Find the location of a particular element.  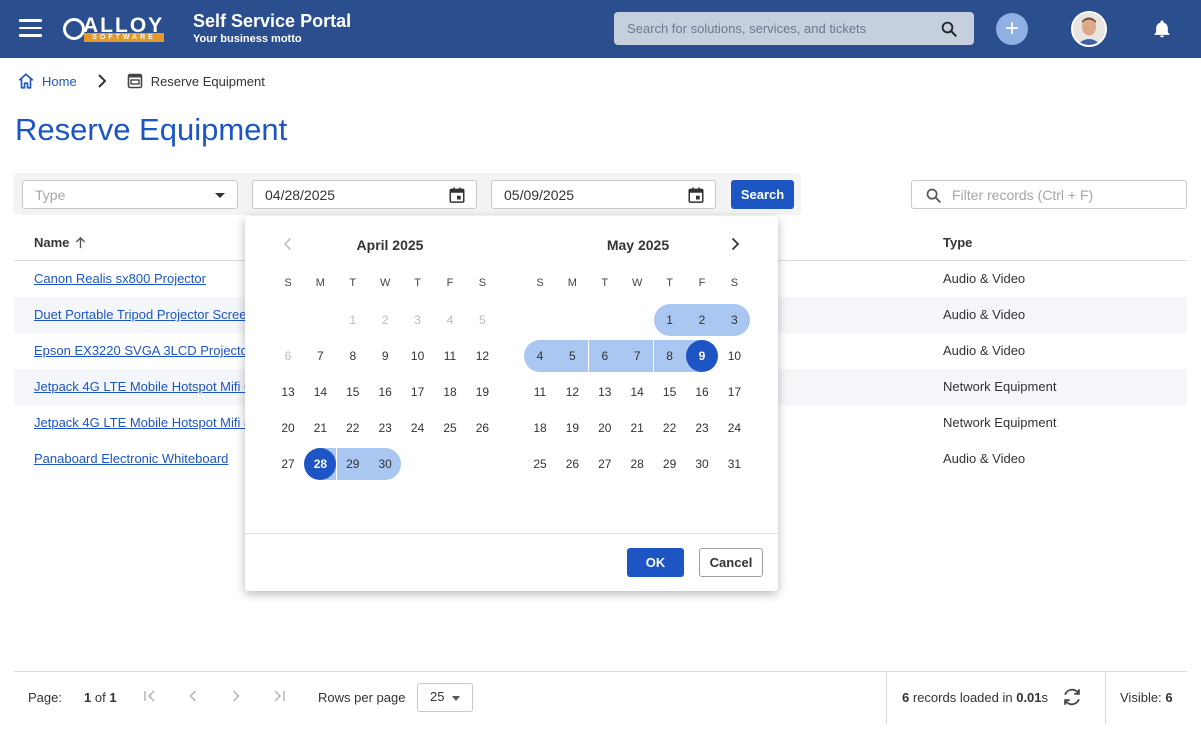

search-button: Search is located at coordinates (762, 194).